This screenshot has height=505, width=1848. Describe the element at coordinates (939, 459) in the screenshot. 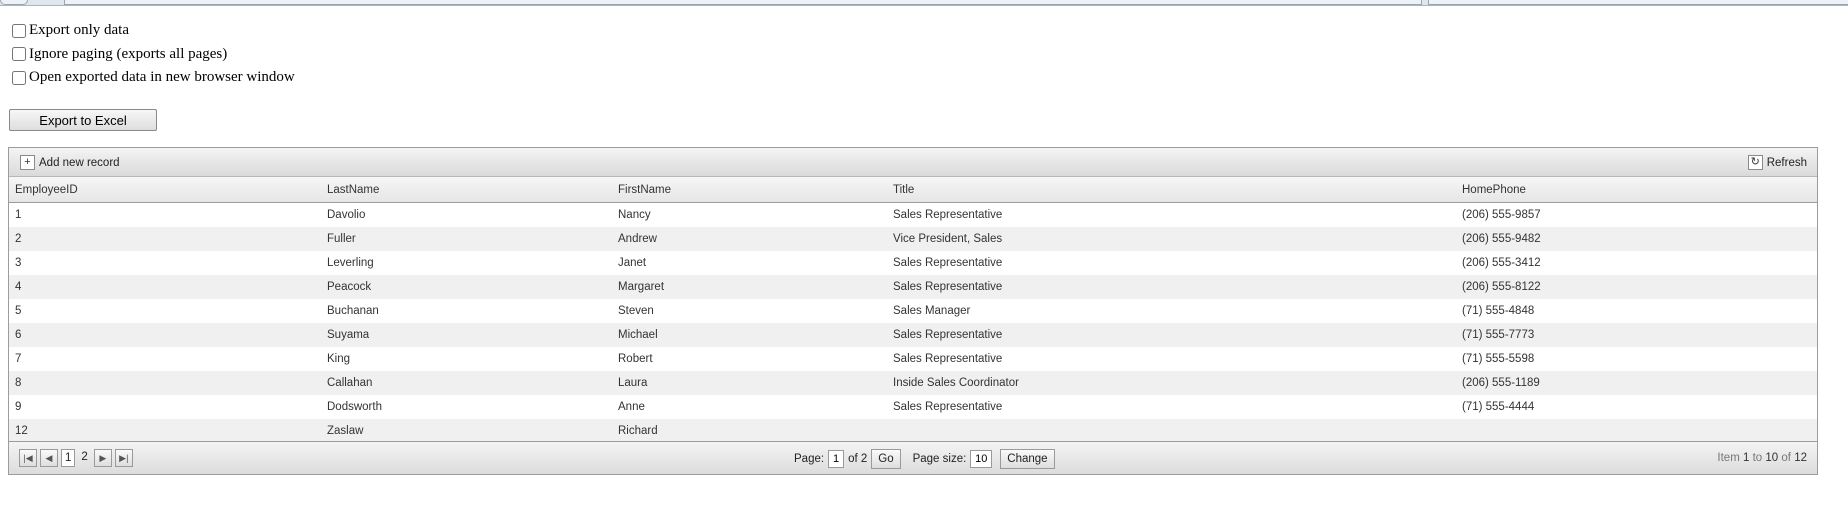

I see `page-size-label: Page size:` at that location.